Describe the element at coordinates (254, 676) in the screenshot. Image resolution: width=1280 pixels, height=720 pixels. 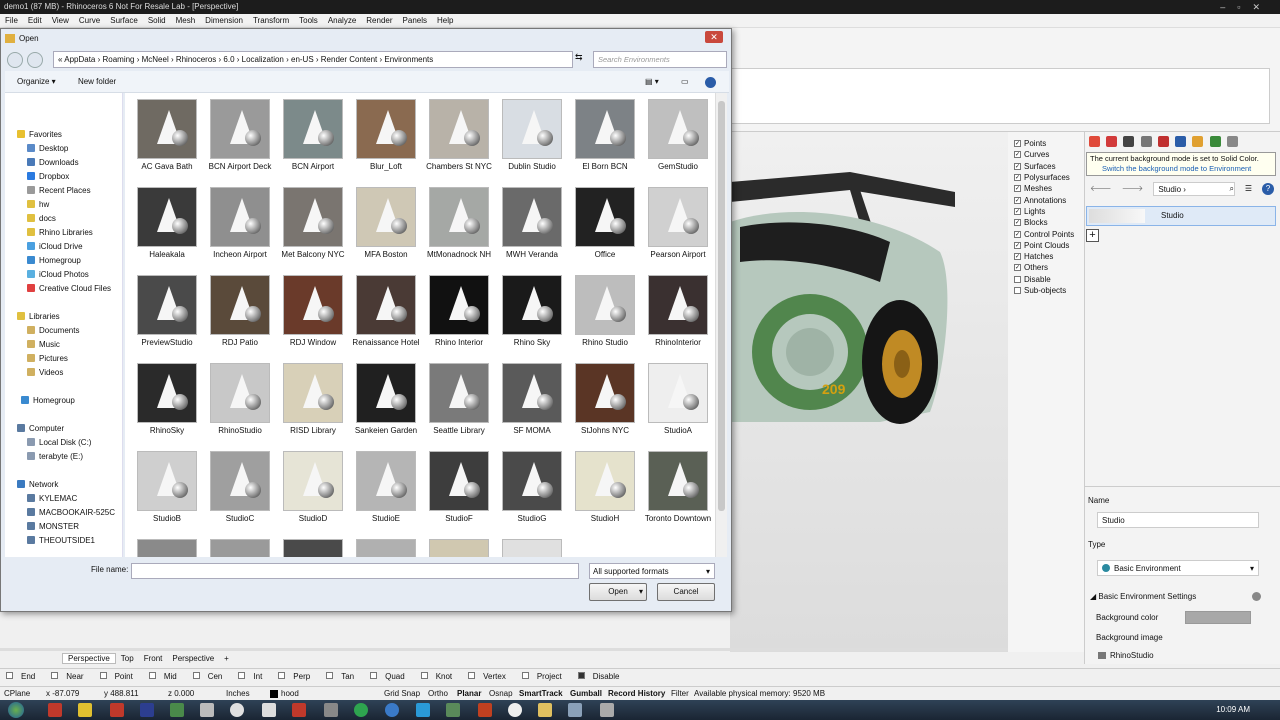
I see `osnap-option: Int` at that location.